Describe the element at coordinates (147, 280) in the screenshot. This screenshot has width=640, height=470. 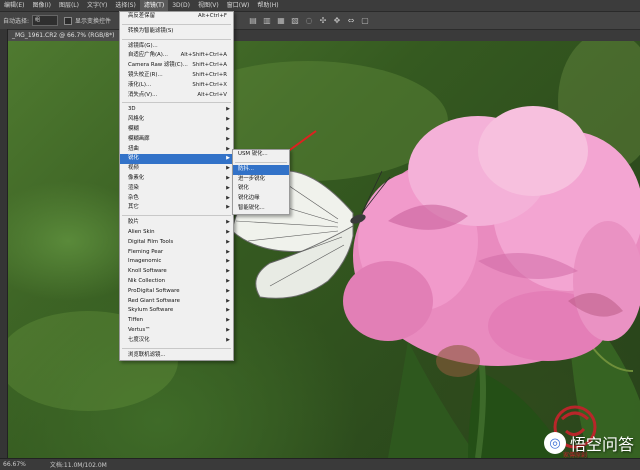
I see `menu-item-label: Nik Collection` at that location.